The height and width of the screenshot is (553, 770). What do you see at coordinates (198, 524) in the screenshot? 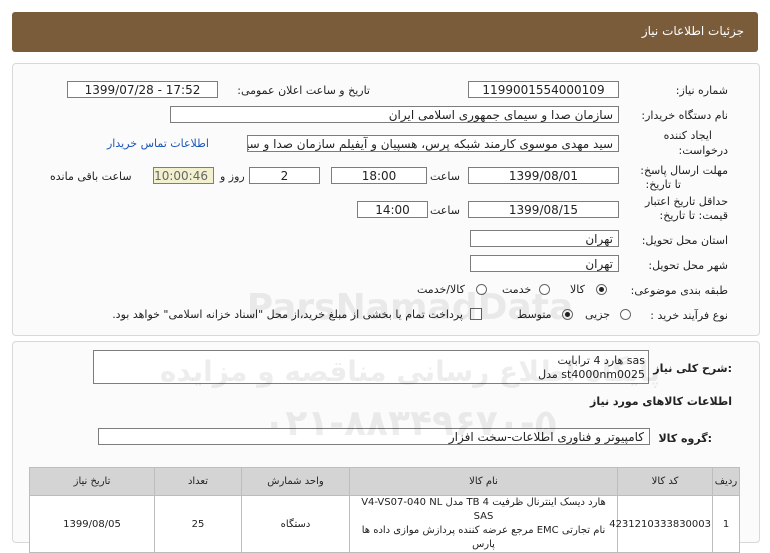
I see `cell-qty: 25` at bounding box center [198, 524].